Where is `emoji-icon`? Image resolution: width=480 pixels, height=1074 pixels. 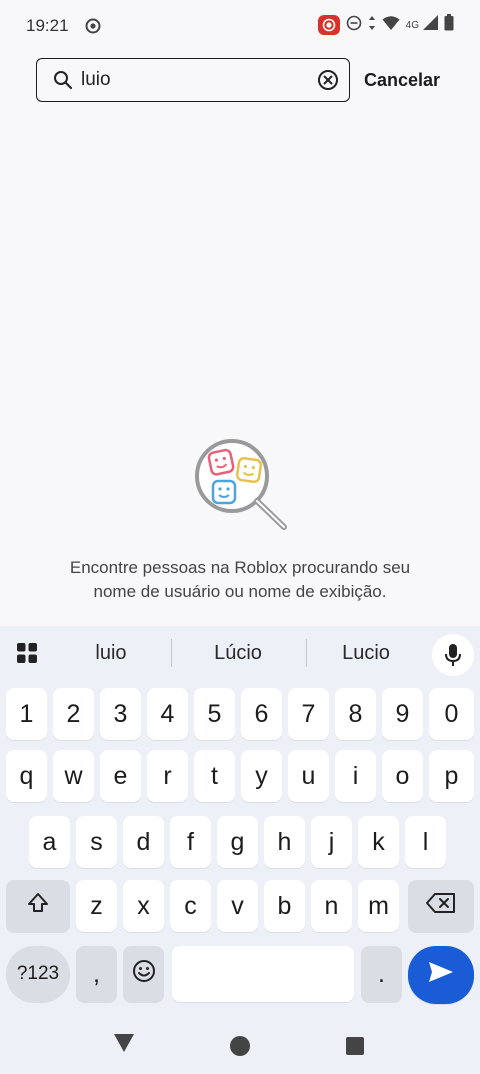 emoji-icon is located at coordinates (144, 974).